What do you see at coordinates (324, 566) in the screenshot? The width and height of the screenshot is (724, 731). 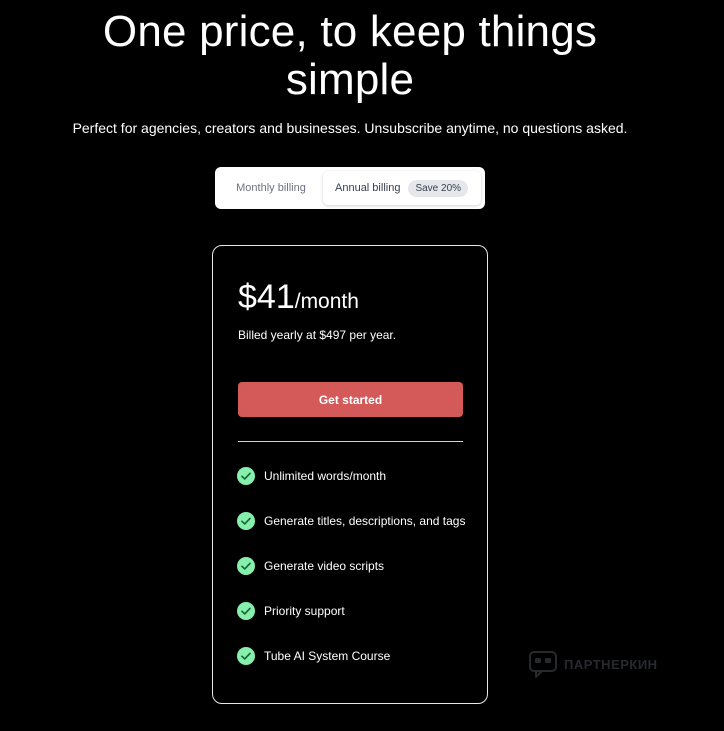 I see `feature-label: Generate video scripts` at bounding box center [324, 566].